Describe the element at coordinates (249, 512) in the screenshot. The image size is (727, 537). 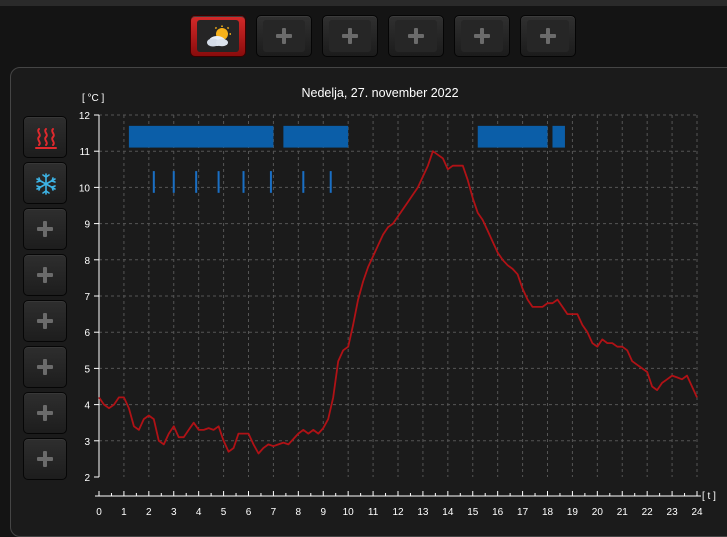
I see `x-tick-label: 6` at that location.